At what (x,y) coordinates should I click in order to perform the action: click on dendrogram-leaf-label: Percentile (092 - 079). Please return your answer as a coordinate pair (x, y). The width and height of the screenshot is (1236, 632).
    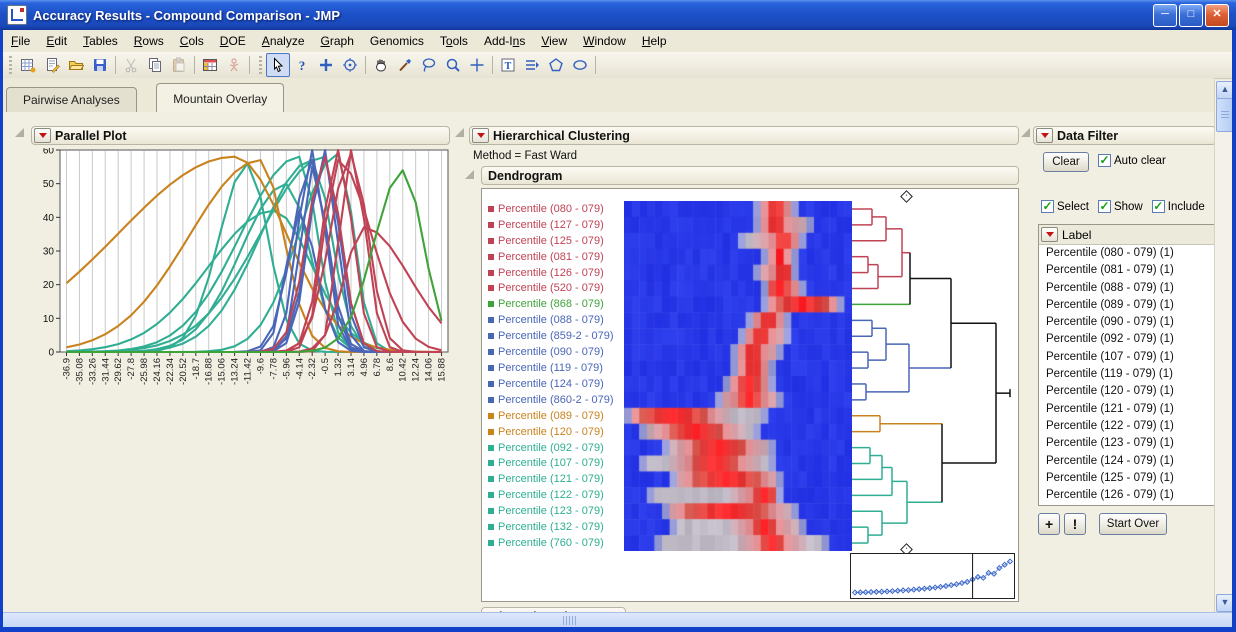
    Looking at the image, I should click on (555, 448).